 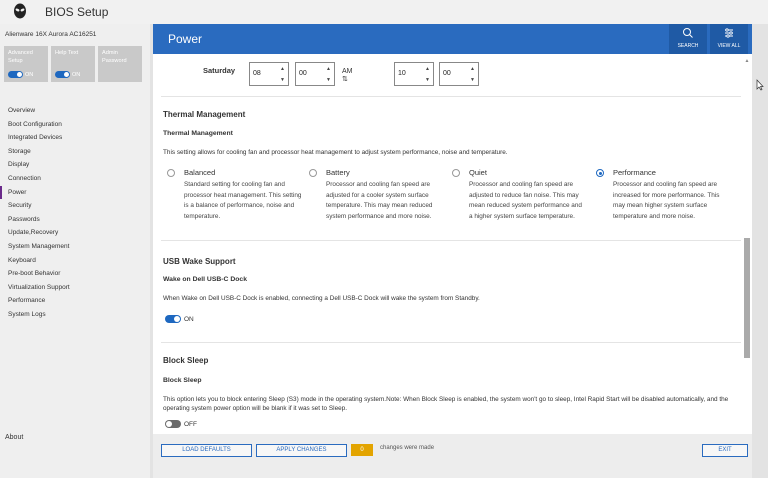 What do you see at coordinates (204, 114) in the screenshot?
I see `thermal-section-title: Thermal Management` at bounding box center [204, 114].